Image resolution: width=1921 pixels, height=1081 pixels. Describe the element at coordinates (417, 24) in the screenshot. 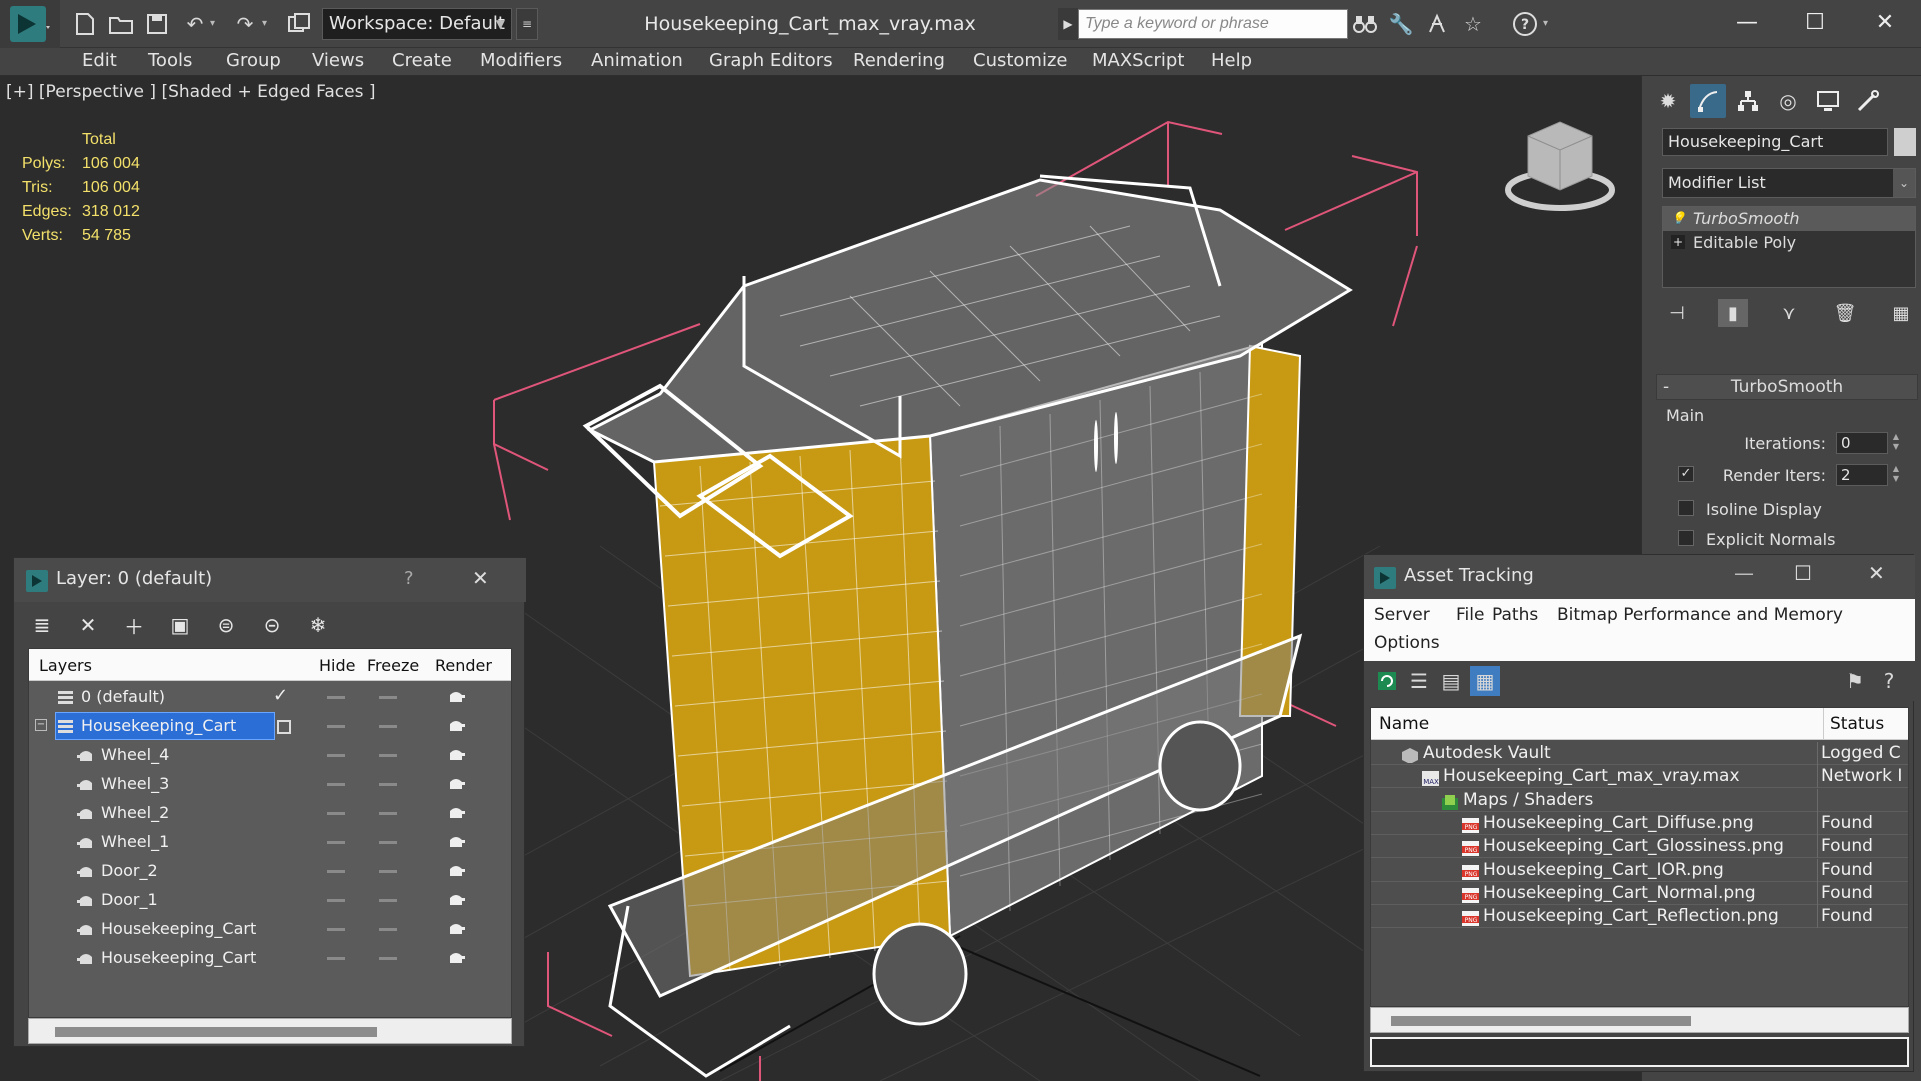

I see `workspace-dropdown: Workspace: Default ▼` at that location.